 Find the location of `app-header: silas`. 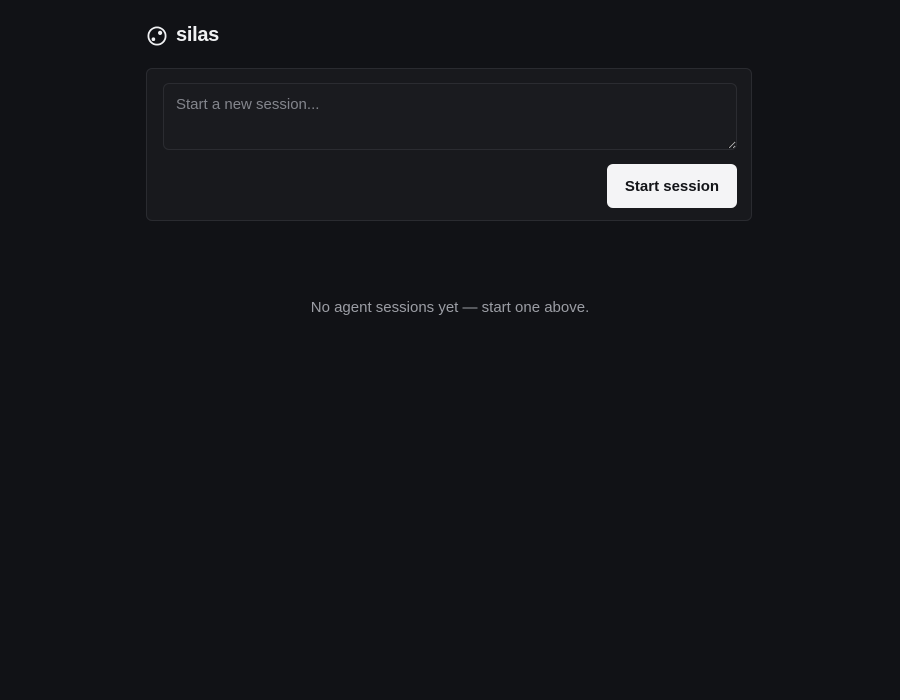

app-header: silas is located at coordinates (183, 35).